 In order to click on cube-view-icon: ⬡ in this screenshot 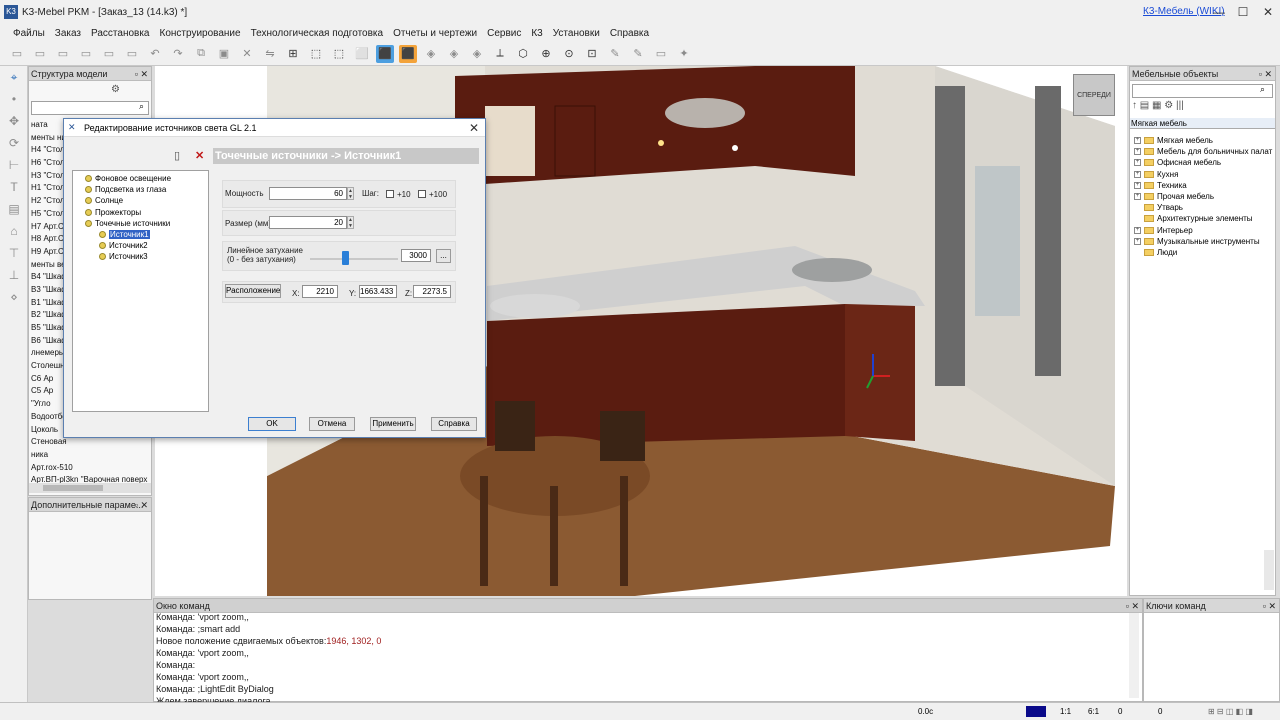, I will do `click(523, 54)`.